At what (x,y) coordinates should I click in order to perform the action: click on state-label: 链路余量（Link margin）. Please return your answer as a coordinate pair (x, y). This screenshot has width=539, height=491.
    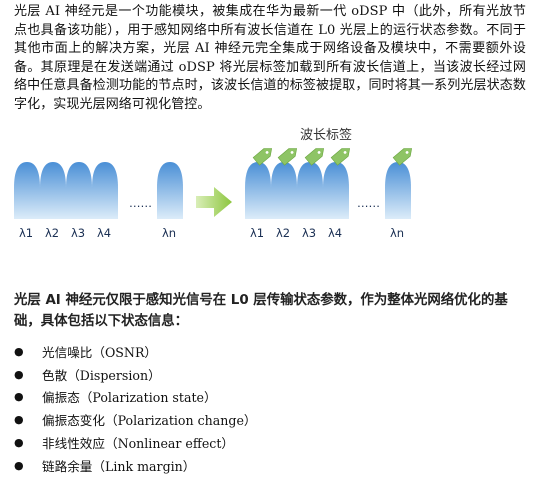
    Looking at the image, I should click on (119, 466).